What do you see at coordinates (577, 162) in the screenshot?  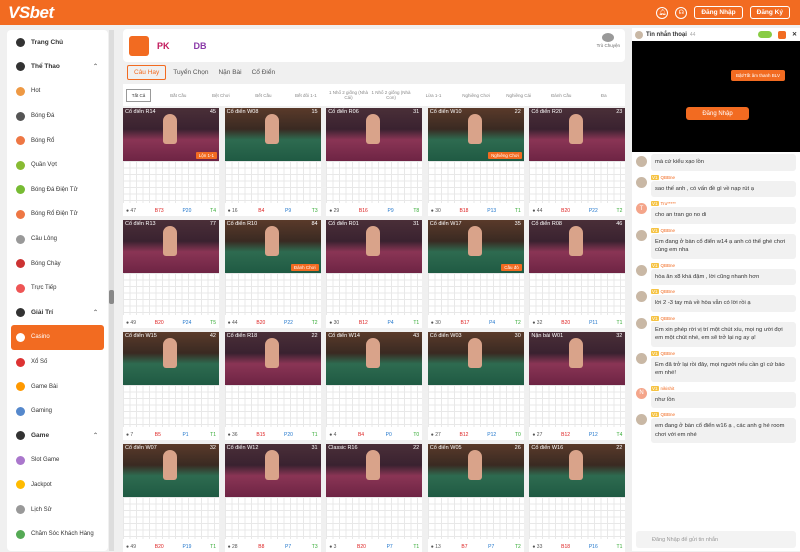 I see `table-card: Cổ điển R20 23 ● 44 B20 P22 T2` at bounding box center [577, 162].